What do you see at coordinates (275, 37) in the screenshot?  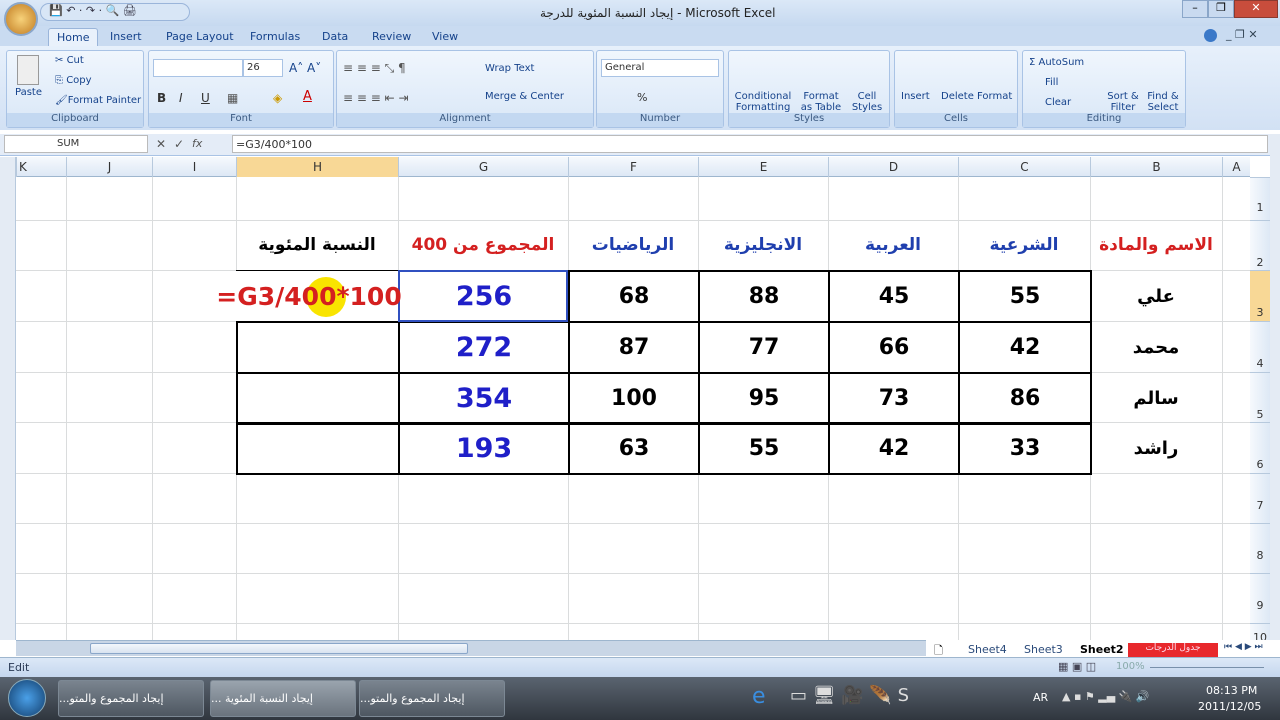 I see `tab-formulas: Formulas` at bounding box center [275, 37].